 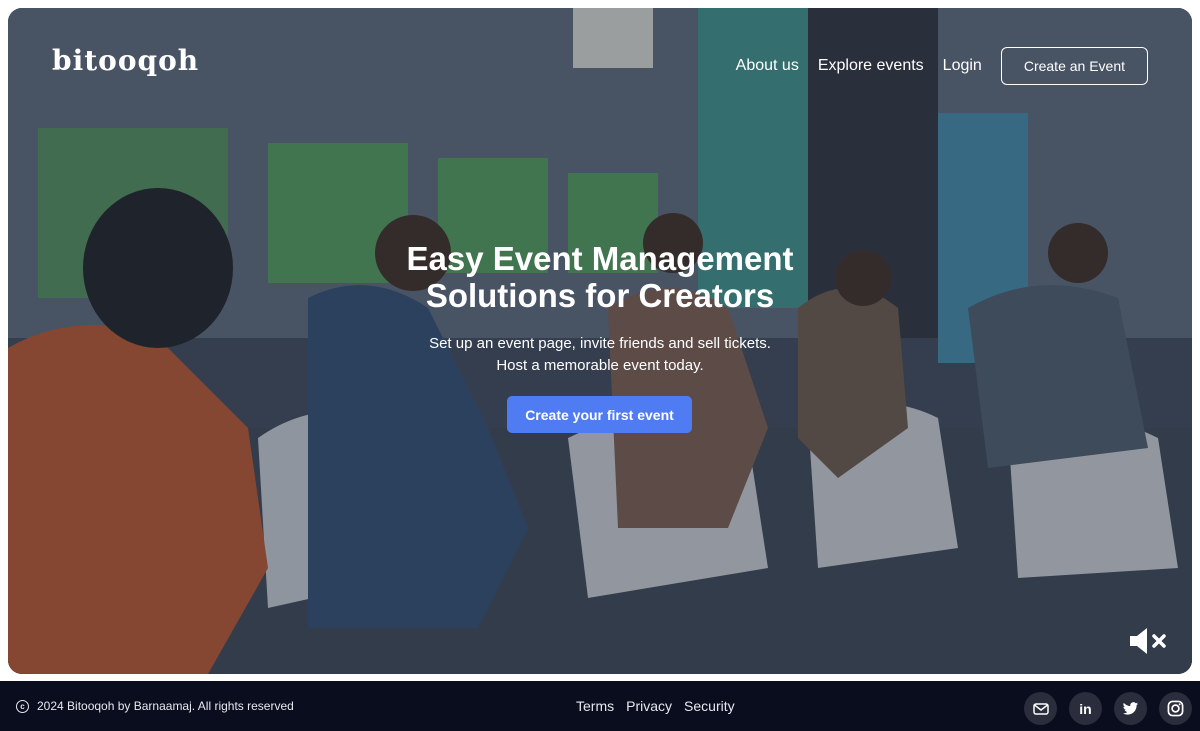 What do you see at coordinates (1175, 708) in the screenshot?
I see `instagram-icon` at bounding box center [1175, 708].